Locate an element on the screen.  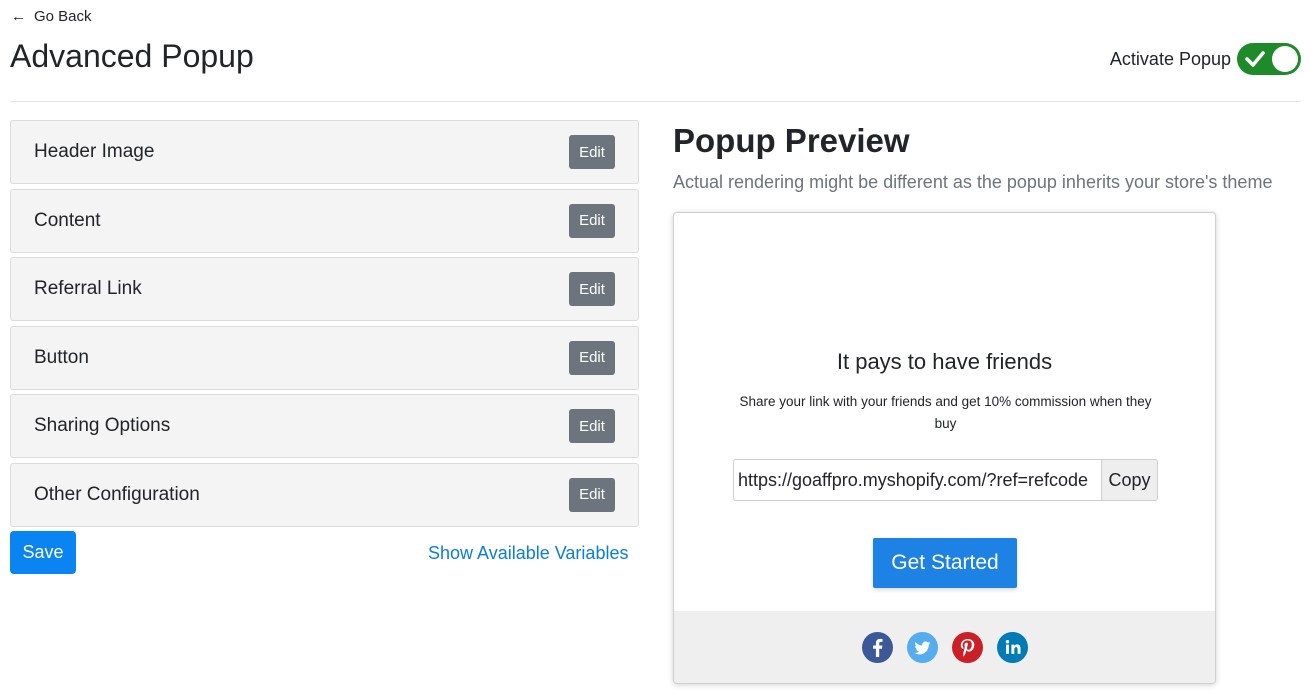
section-label: Other Configuration is located at coordinates (117, 494).